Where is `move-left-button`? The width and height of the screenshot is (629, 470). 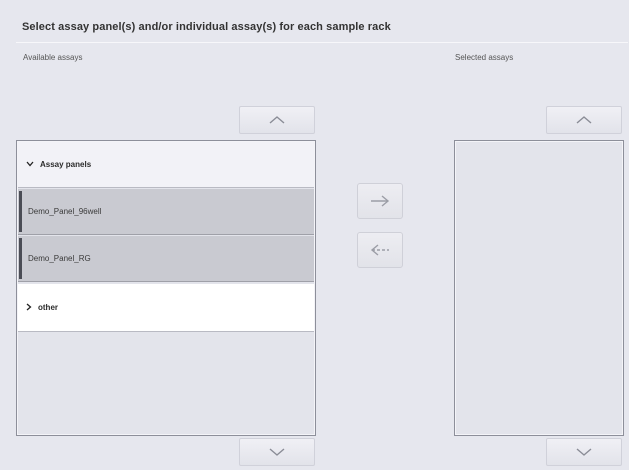 move-left-button is located at coordinates (380, 250).